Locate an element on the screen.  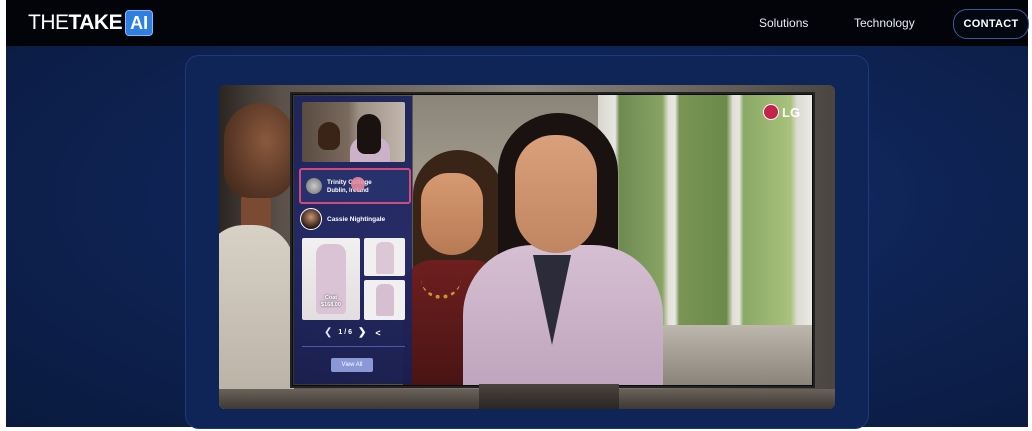
lg-brand-text: LG is located at coordinates (791, 112).